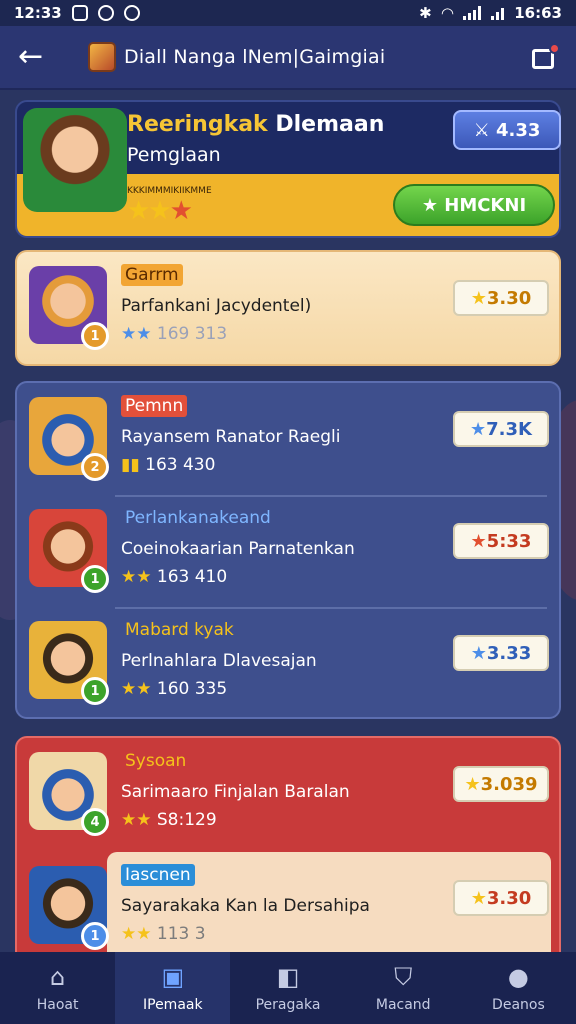 The image size is (576, 1024). Describe the element at coordinates (256, 124) in the screenshot. I see `featured-title: Reeringkak Dlemaan` at that location.